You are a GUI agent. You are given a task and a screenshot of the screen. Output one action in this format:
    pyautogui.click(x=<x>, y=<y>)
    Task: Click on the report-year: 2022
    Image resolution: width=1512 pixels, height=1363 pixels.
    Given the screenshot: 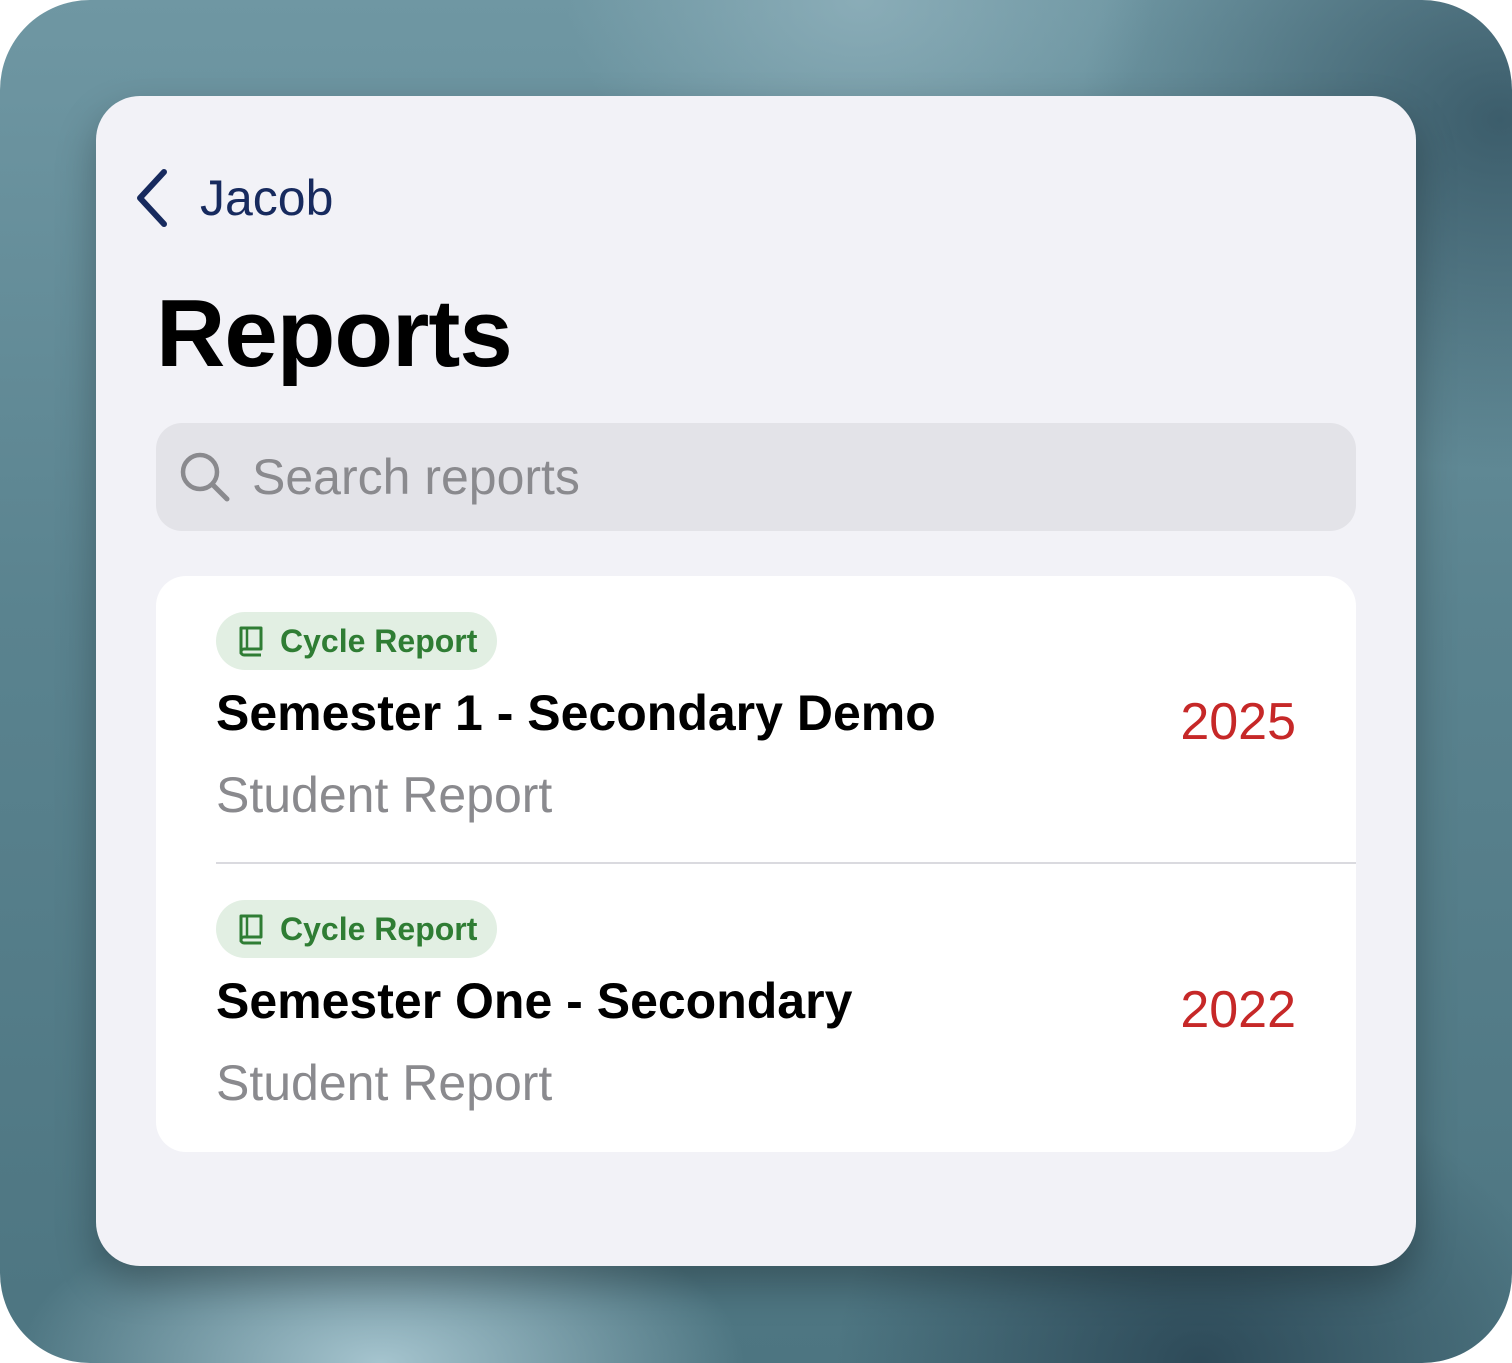 What is the action you would take?
    pyautogui.click(x=1238, y=1010)
    